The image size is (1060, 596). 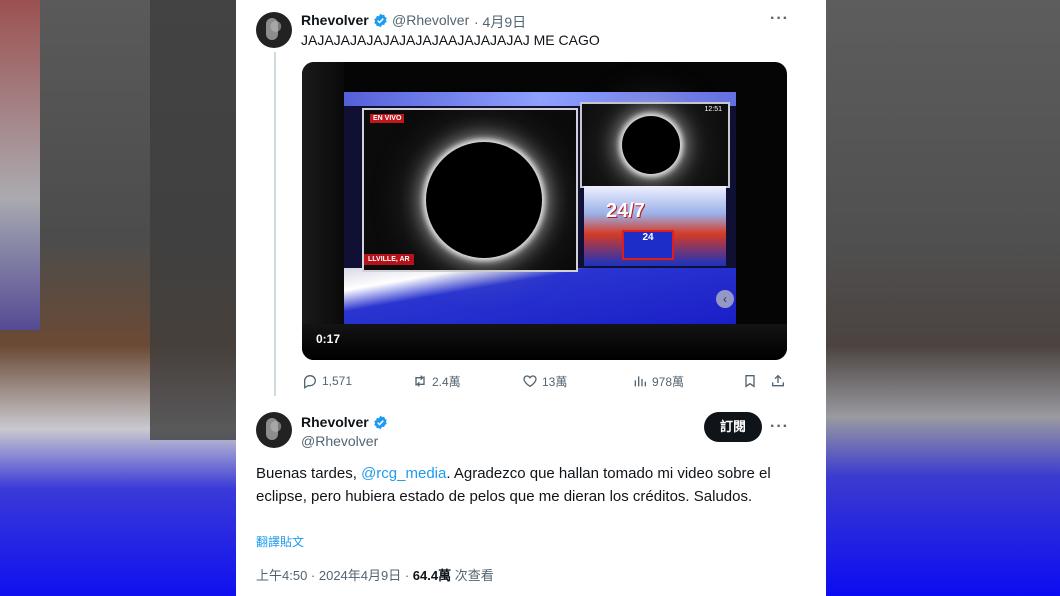 I want to click on share-icon, so click(x=778, y=380).